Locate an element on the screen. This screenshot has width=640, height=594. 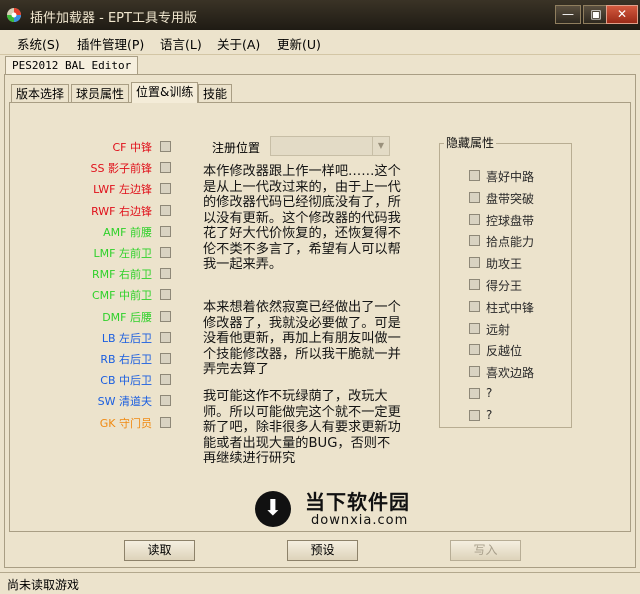
hidden-attribute-label: 喜好中路 is located at coordinates (510, 177).